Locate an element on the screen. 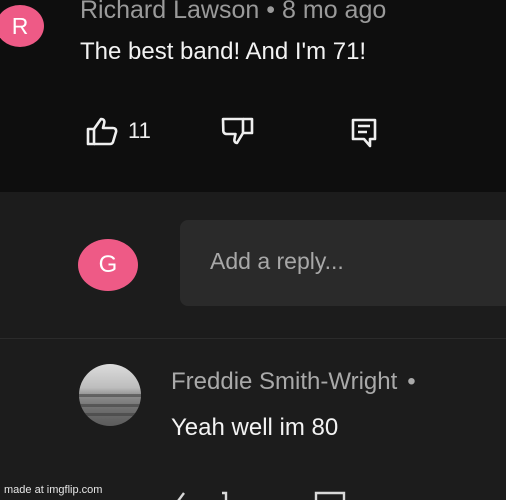 The width and height of the screenshot is (506, 500). reply-text: Yeah well im 80 is located at coordinates (255, 427).